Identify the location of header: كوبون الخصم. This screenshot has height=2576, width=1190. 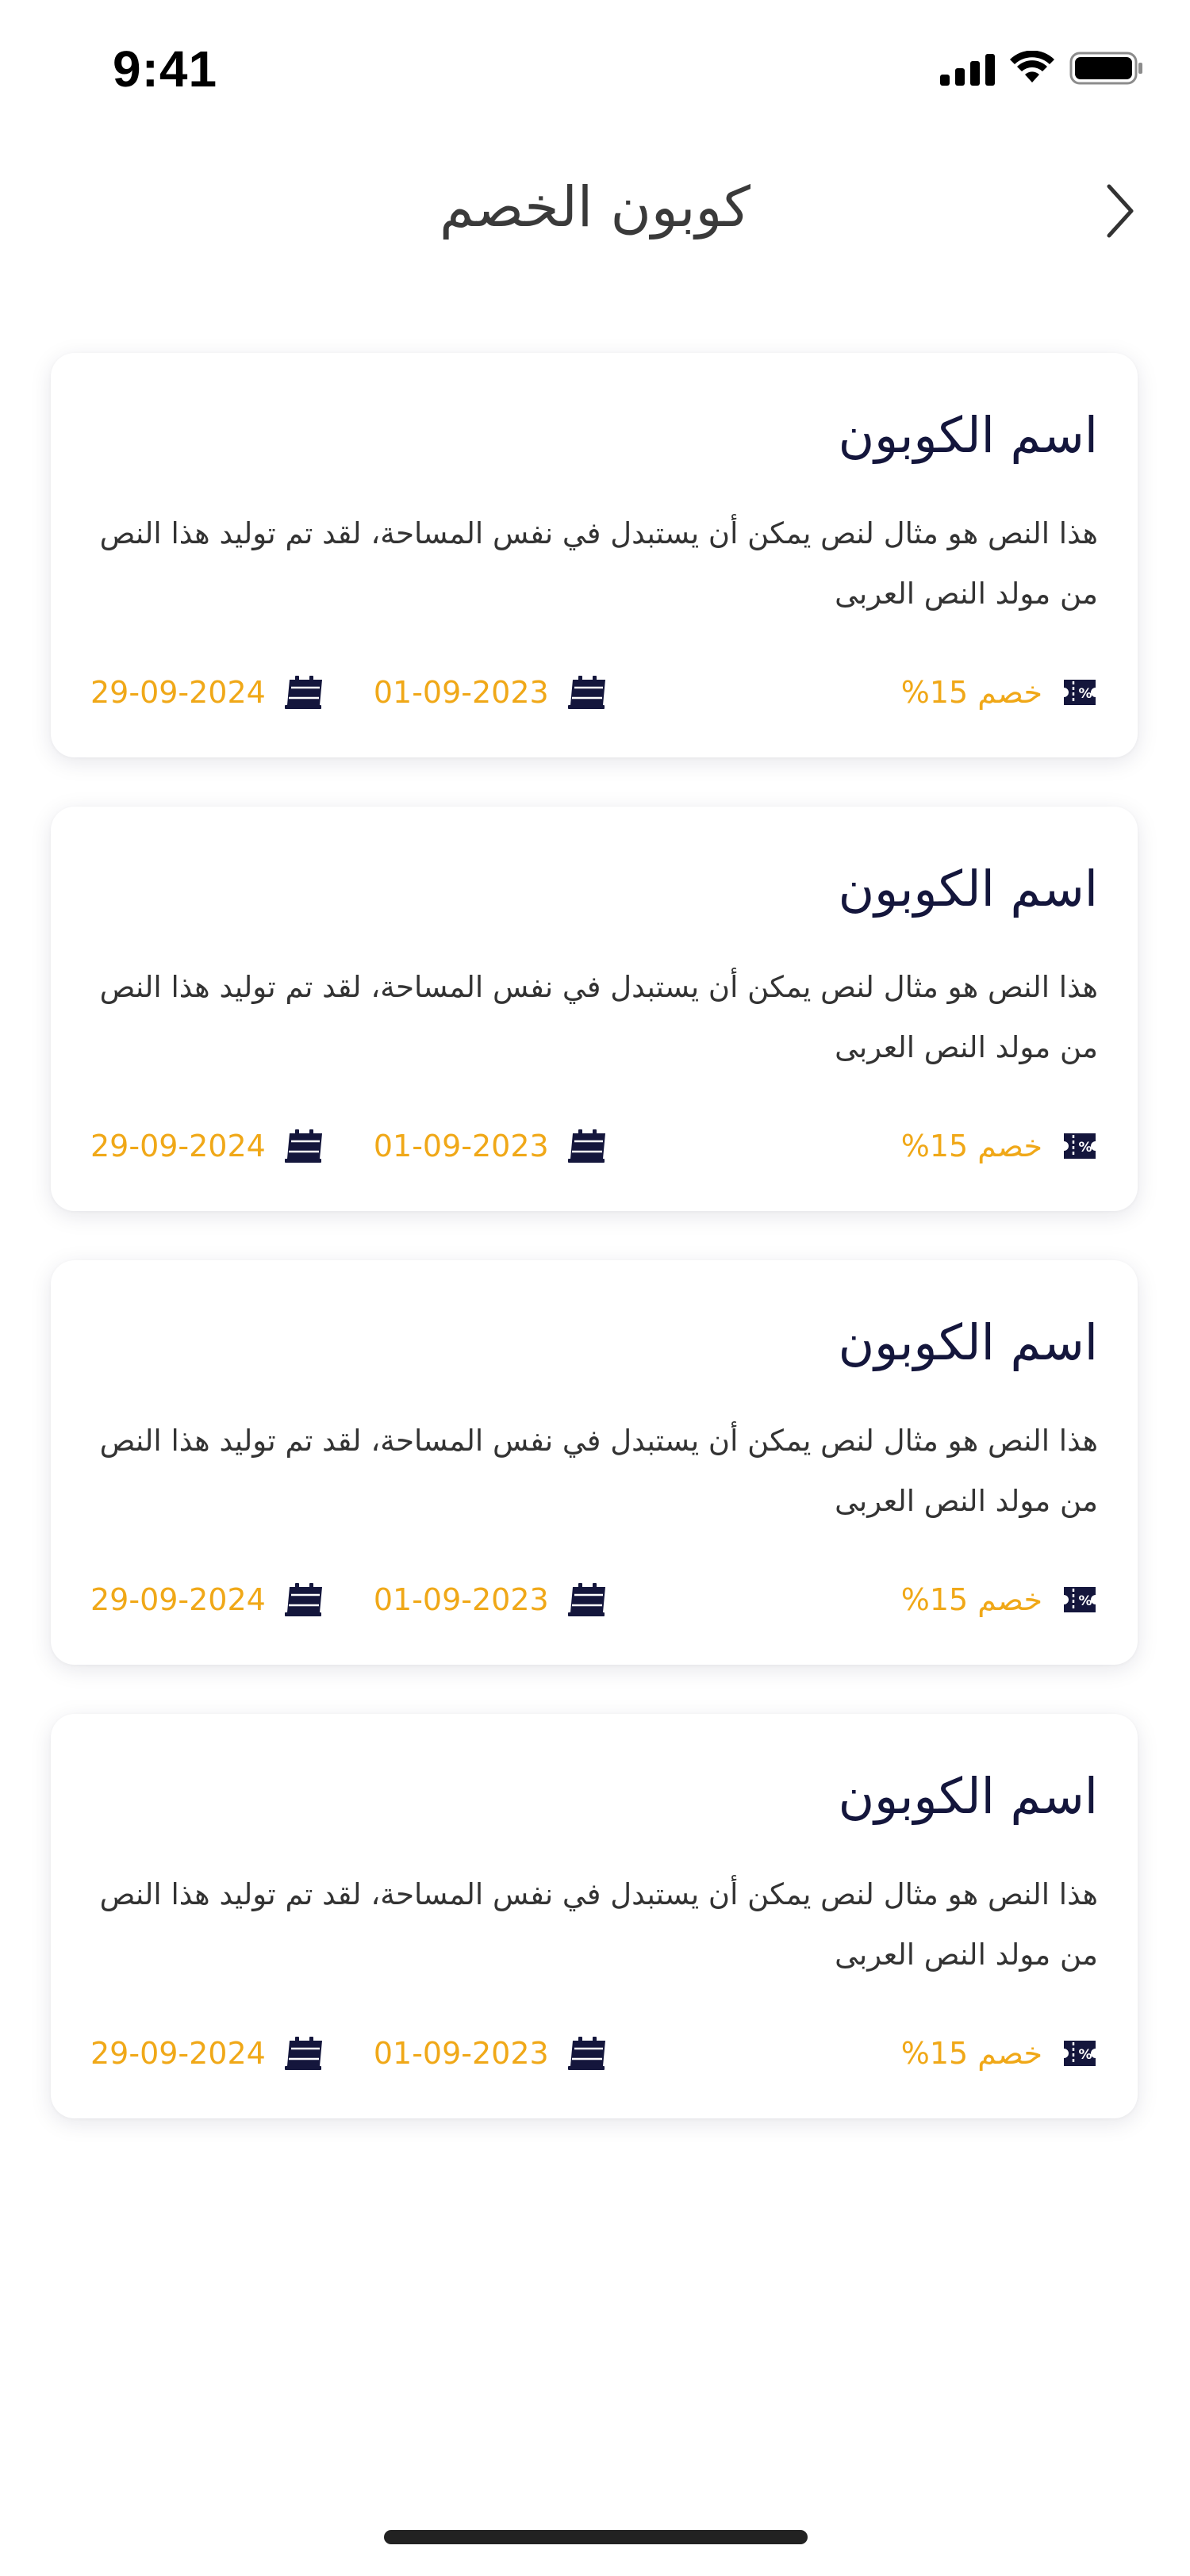
(595, 210).